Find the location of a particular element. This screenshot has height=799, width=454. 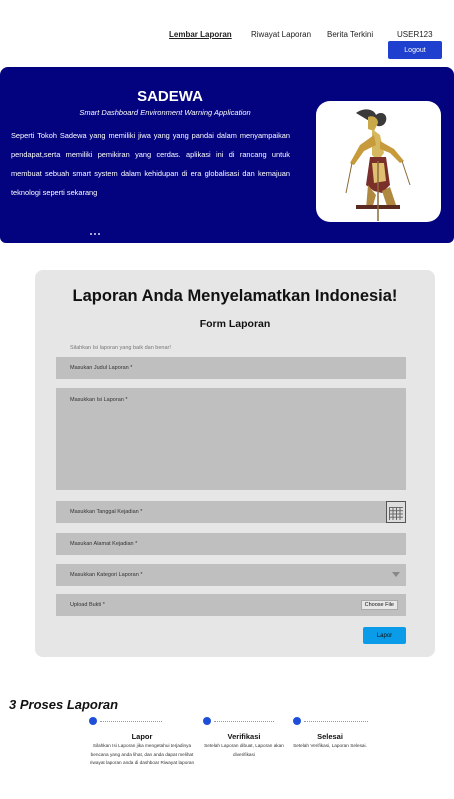

hero-title: SADEWA is located at coordinates (170, 96).